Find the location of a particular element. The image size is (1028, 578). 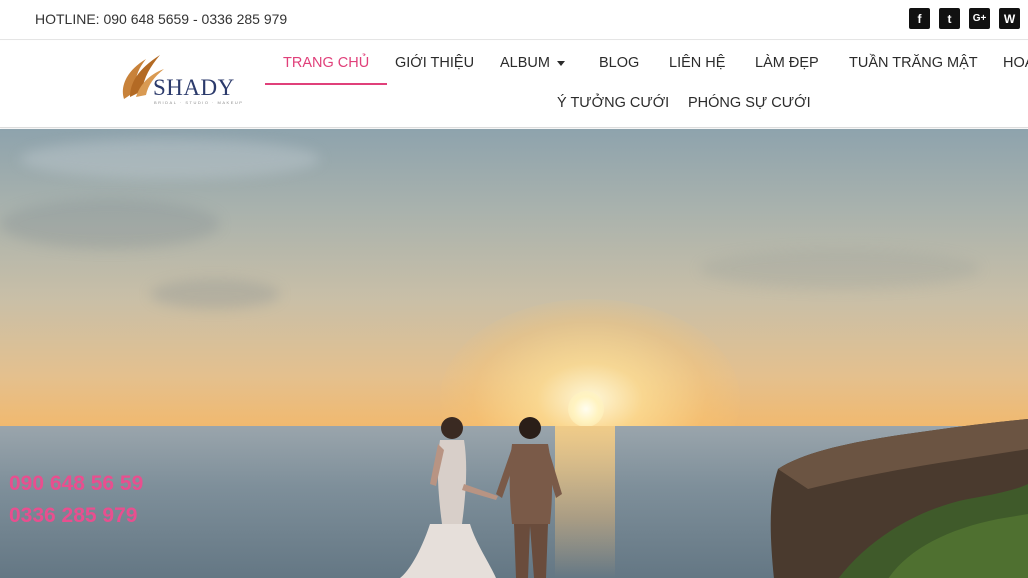

nav-hoa: HOA is located at coordinates (1015, 63).